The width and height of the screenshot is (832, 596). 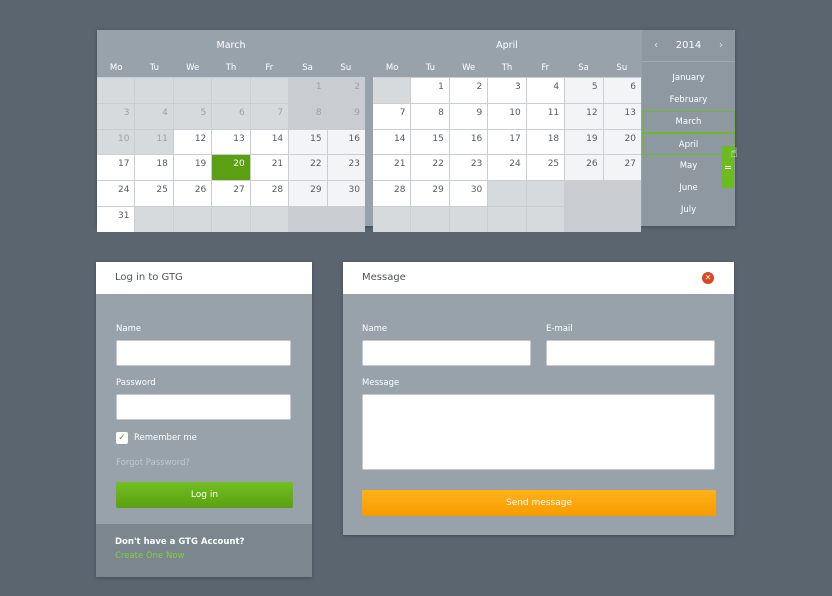 I want to click on weekday-label: Mo, so click(x=392, y=68).